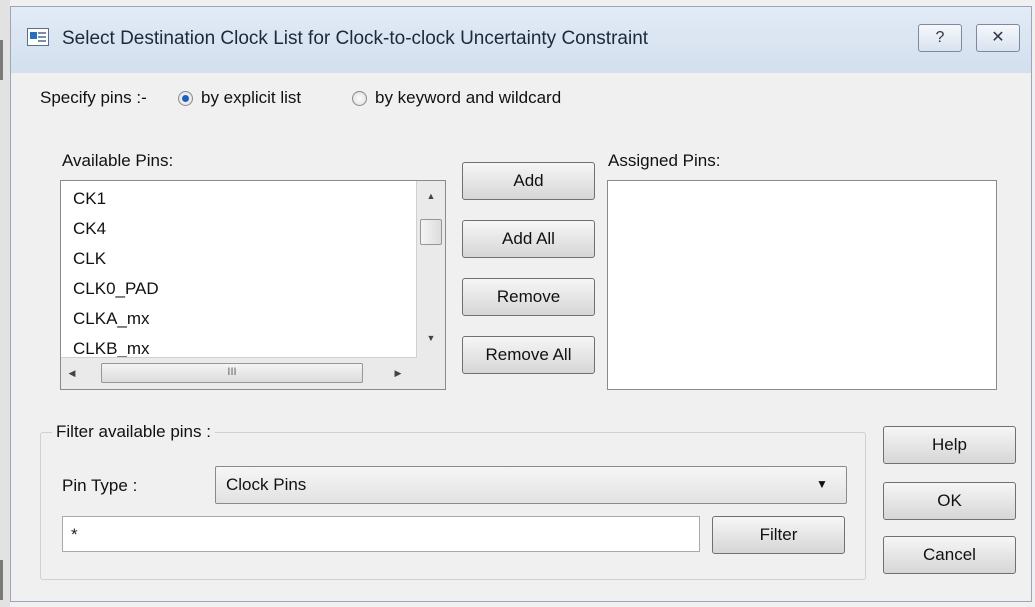  I want to click on add-button: Add, so click(528, 181).